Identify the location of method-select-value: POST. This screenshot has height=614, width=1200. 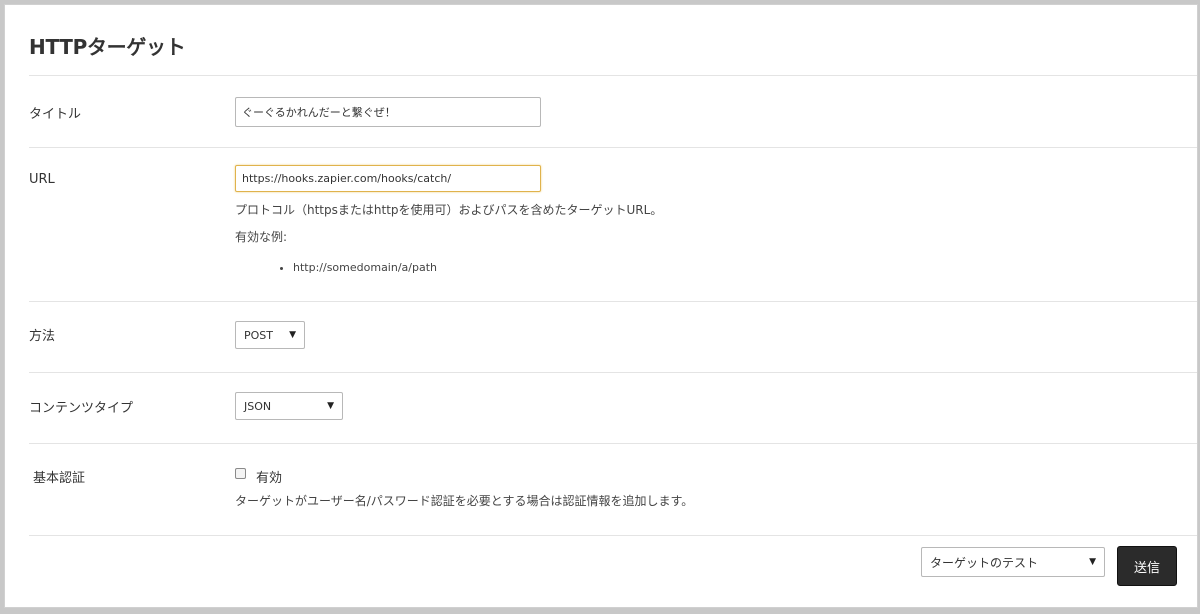
(258, 335).